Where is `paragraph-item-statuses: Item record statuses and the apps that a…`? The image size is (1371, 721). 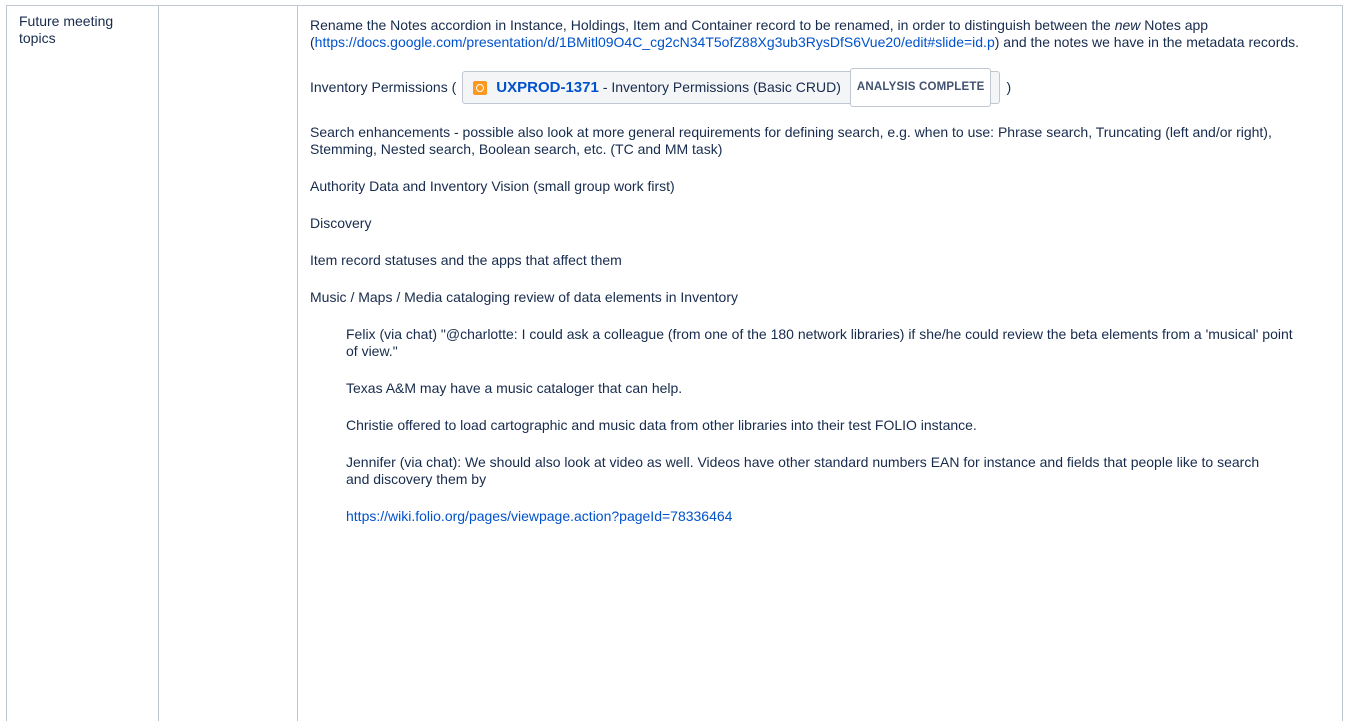 paragraph-item-statuses: Item record statuses and the apps that a… is located at coordinates (826, 260).